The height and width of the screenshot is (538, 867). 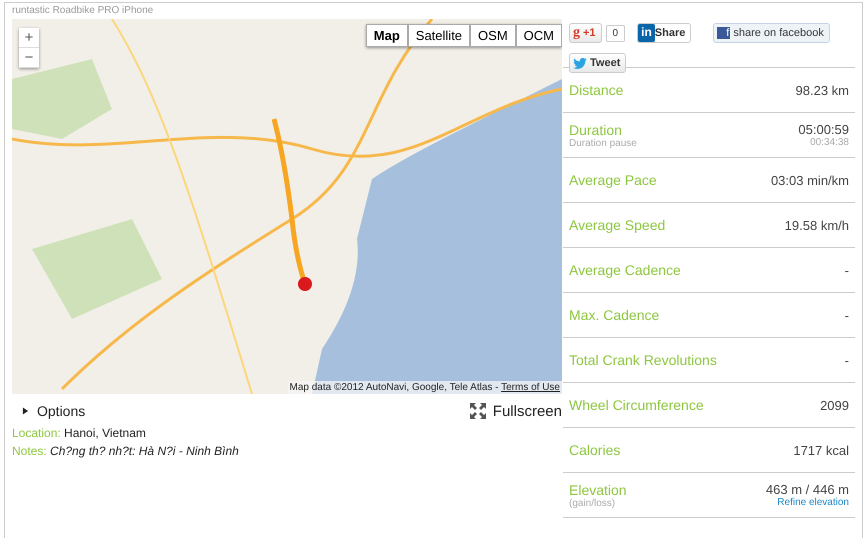 What do you see at coordinates (83, 11) in the screenshot?
I see `app-title: runtastic Roadbike PRO iPhone` at bounding box center [83, 11].